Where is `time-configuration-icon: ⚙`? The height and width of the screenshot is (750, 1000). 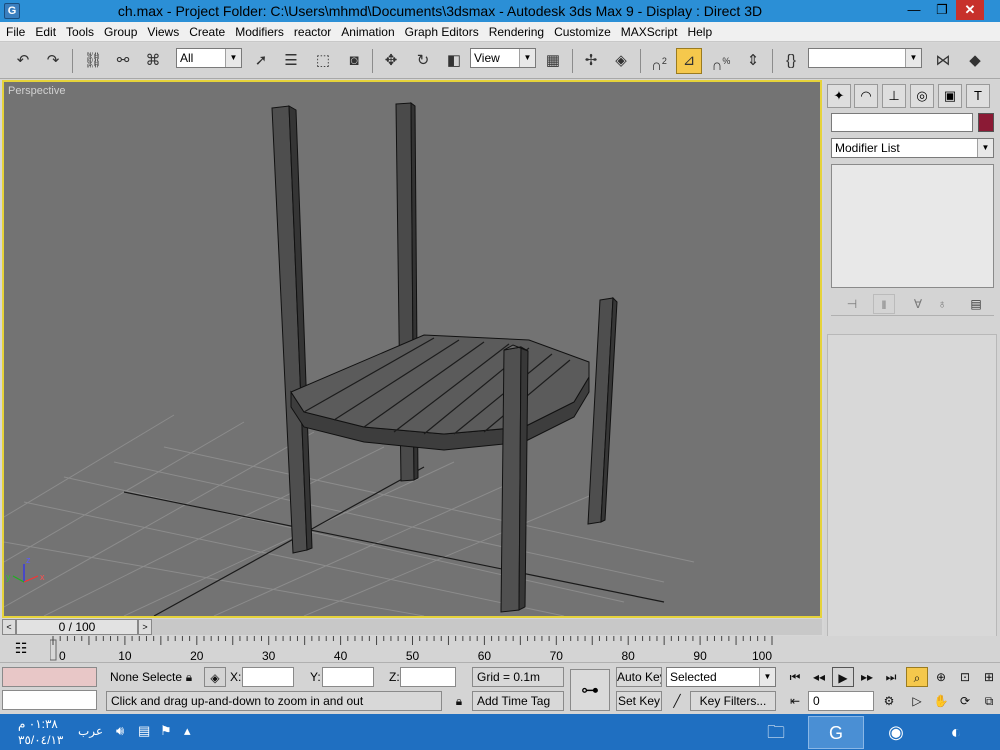 time-configuration-icon: ⚙ is located at coordinates (889, 701).